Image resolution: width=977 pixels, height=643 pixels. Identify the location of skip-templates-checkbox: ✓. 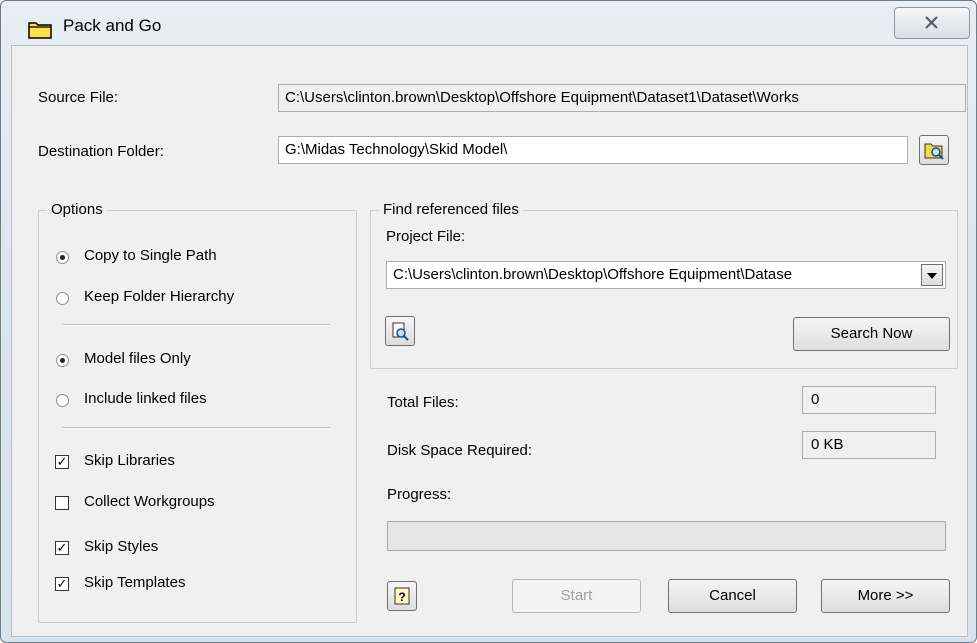
(62, 584).